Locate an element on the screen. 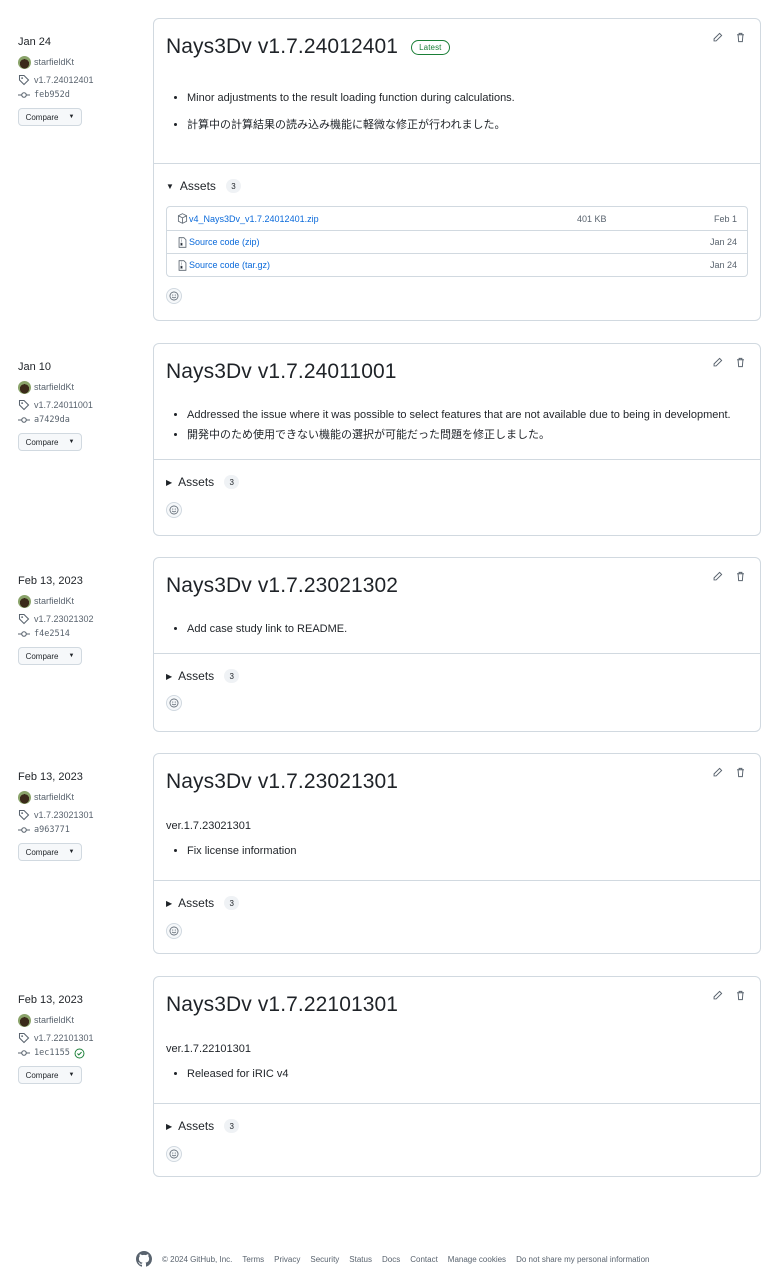  release-title: Nays3Dv v1.7.24012401 Latest is located at coordinates (457, 47).